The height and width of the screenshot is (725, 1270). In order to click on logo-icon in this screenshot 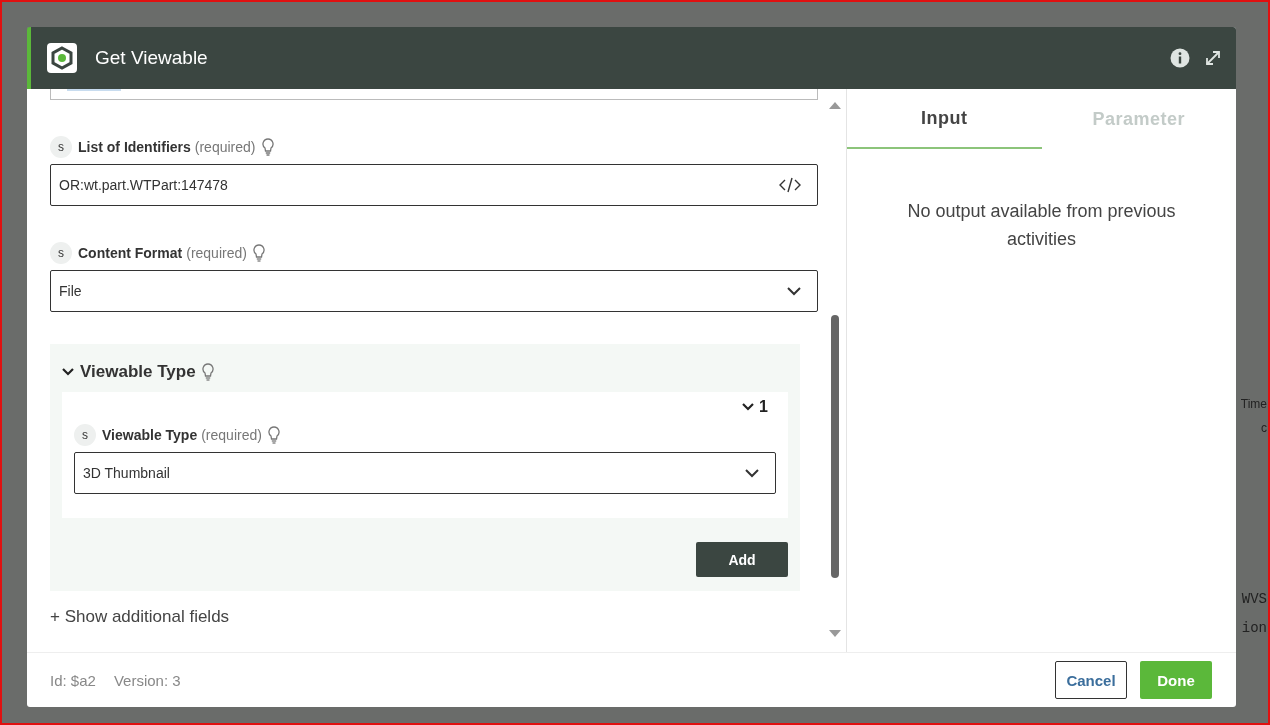, I will do `click(62, 58)`.